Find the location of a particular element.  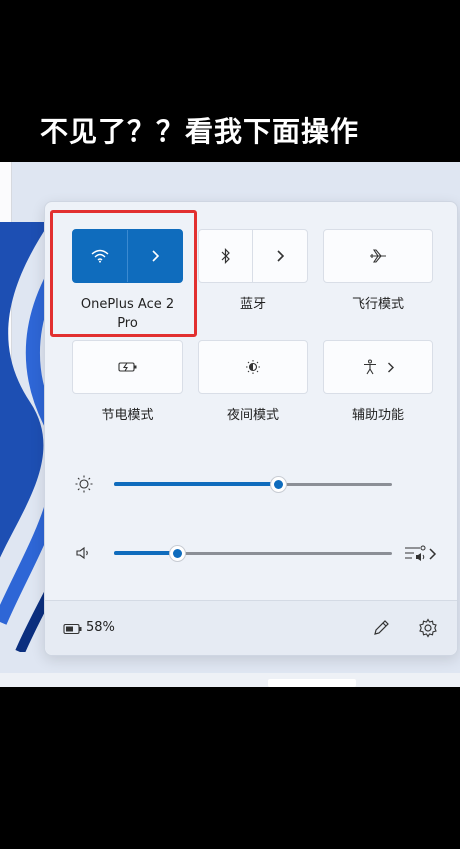

airplane-mode-tile is located at coordinates (378, 256).